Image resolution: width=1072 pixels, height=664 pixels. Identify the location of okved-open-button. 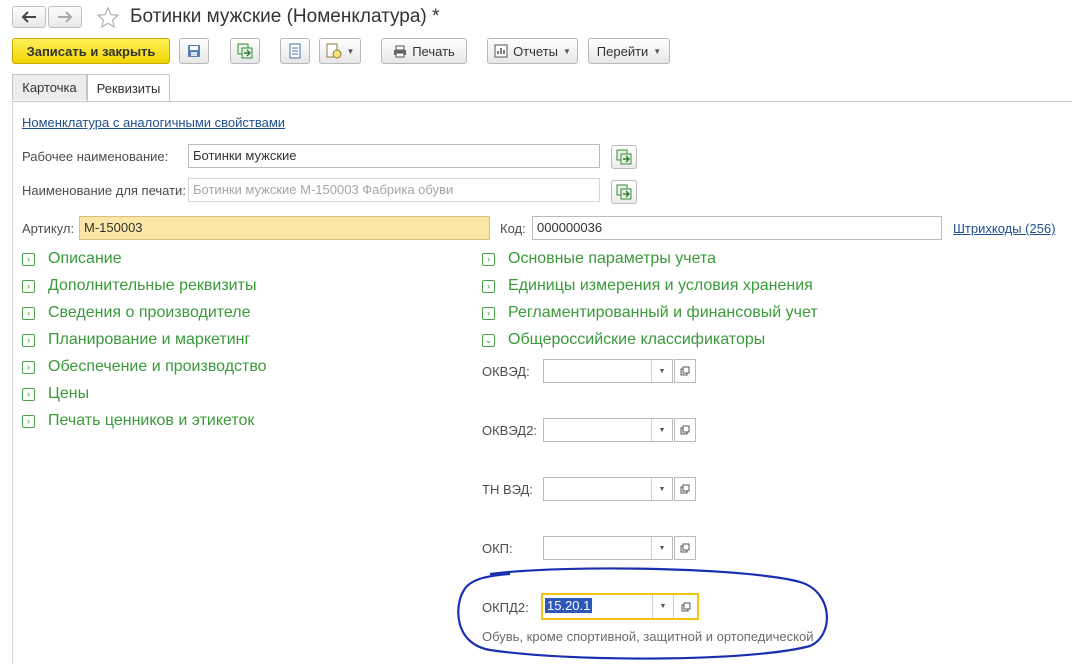
(685, 371).